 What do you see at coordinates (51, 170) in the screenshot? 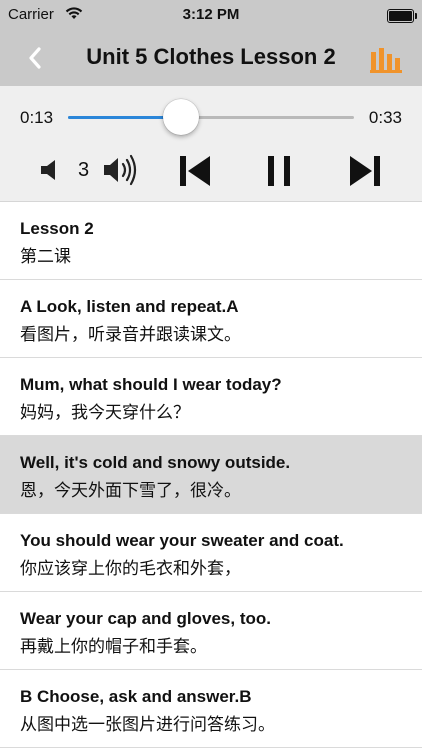
I see `volume-down-icon` at bounding box center [51, 170].